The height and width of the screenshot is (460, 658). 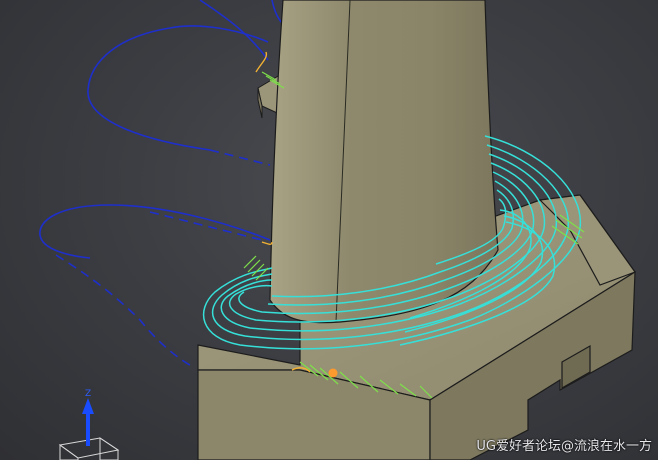 I want to click on rapid-move-loop-upper, so click(x=178, y=88).